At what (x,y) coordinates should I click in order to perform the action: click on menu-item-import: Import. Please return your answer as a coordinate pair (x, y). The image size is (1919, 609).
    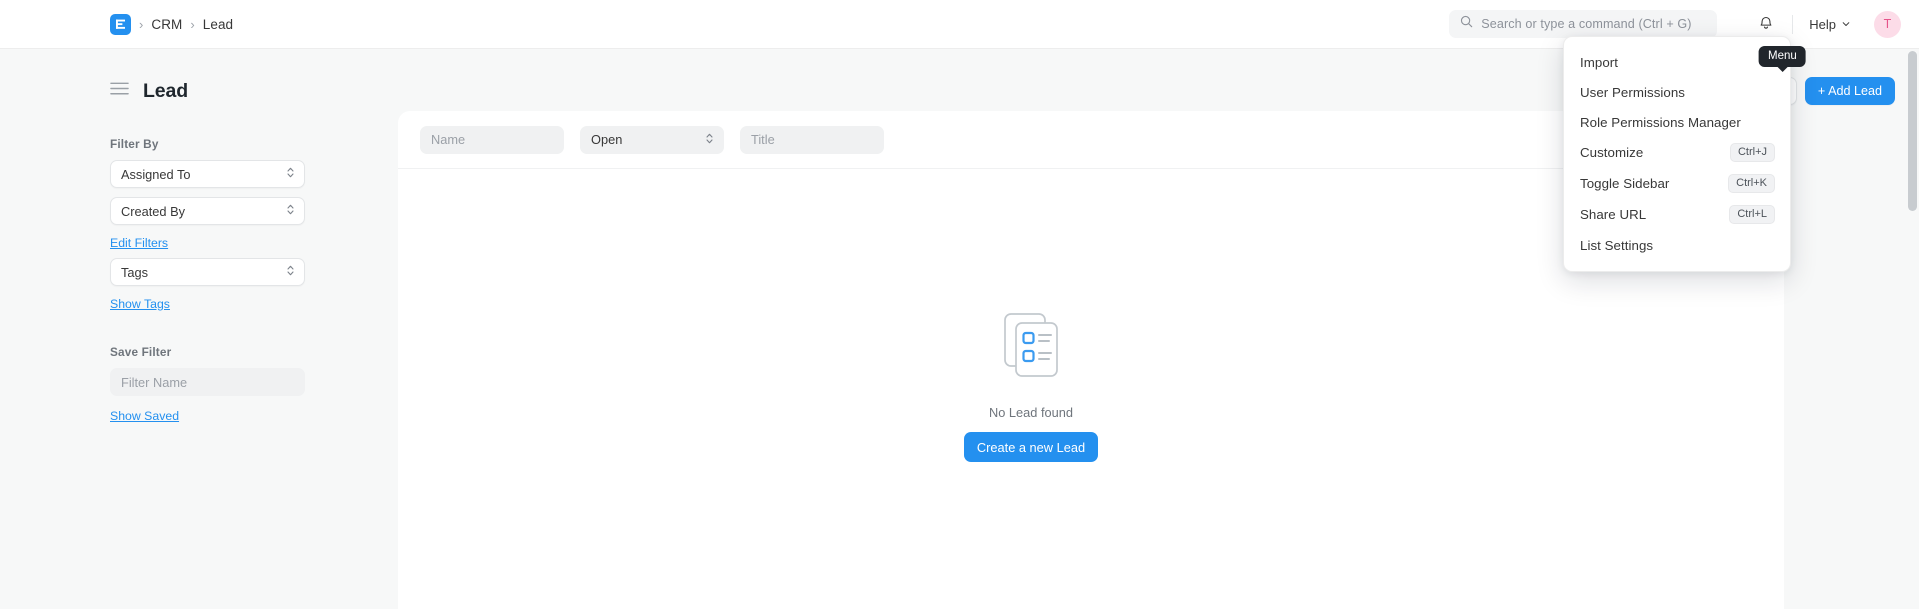
    Looking at the image, I should click on (1677, 62).